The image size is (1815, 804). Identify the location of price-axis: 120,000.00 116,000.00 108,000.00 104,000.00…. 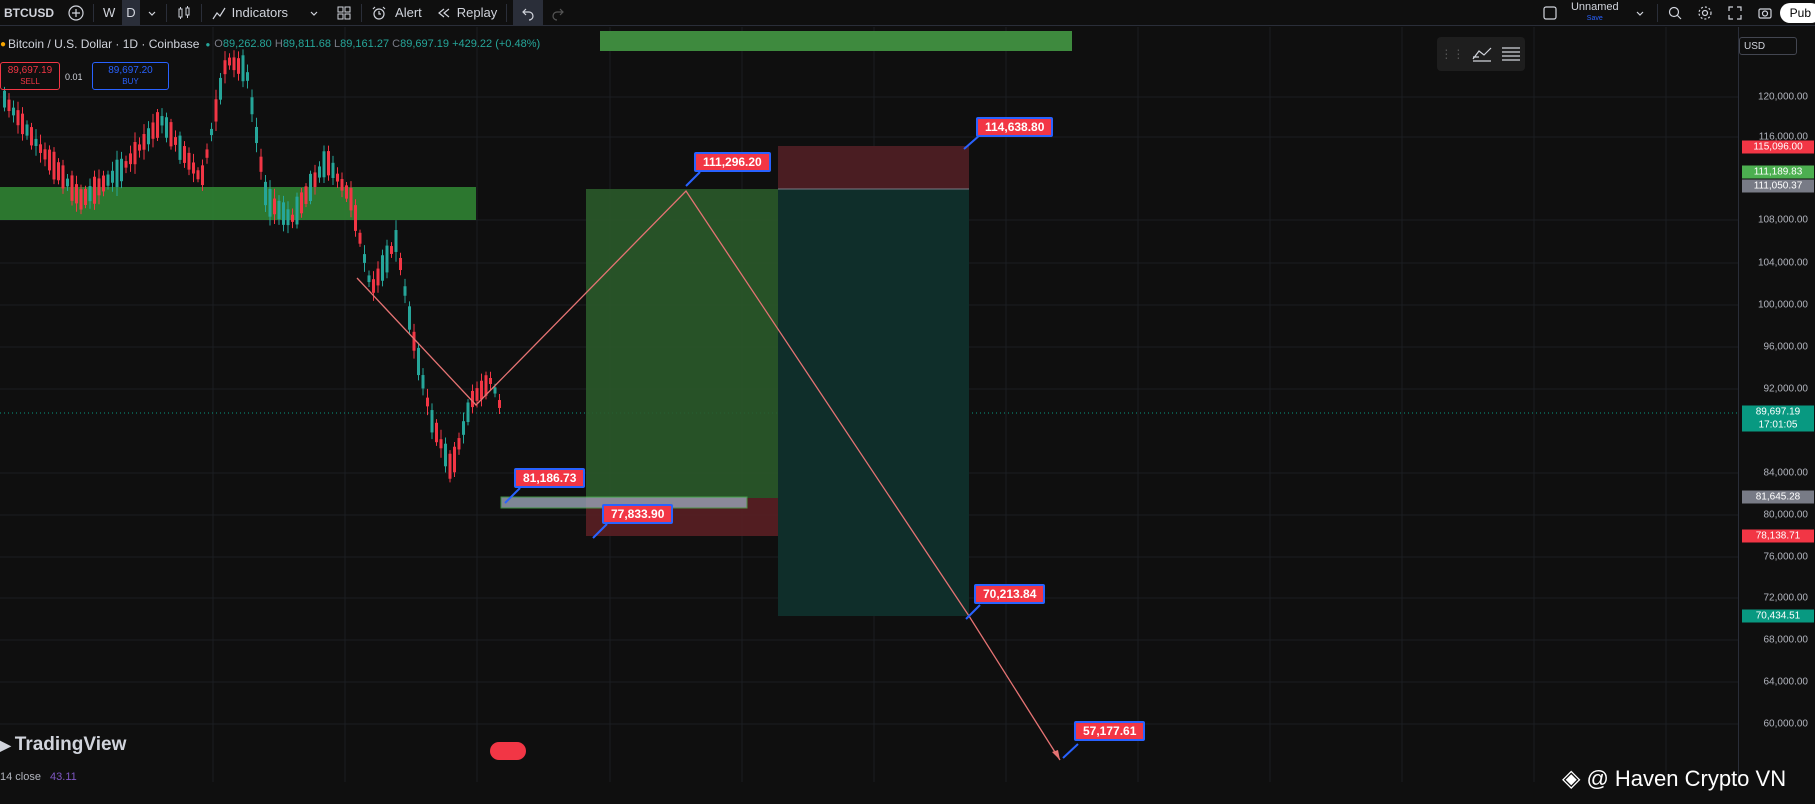
(1776, 404).